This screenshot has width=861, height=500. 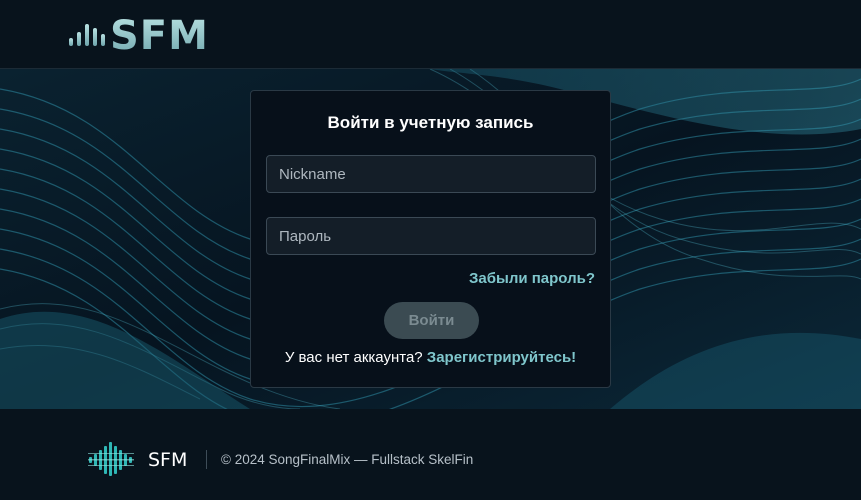 I want to click on footer-divider, so click(x=206, y=459).